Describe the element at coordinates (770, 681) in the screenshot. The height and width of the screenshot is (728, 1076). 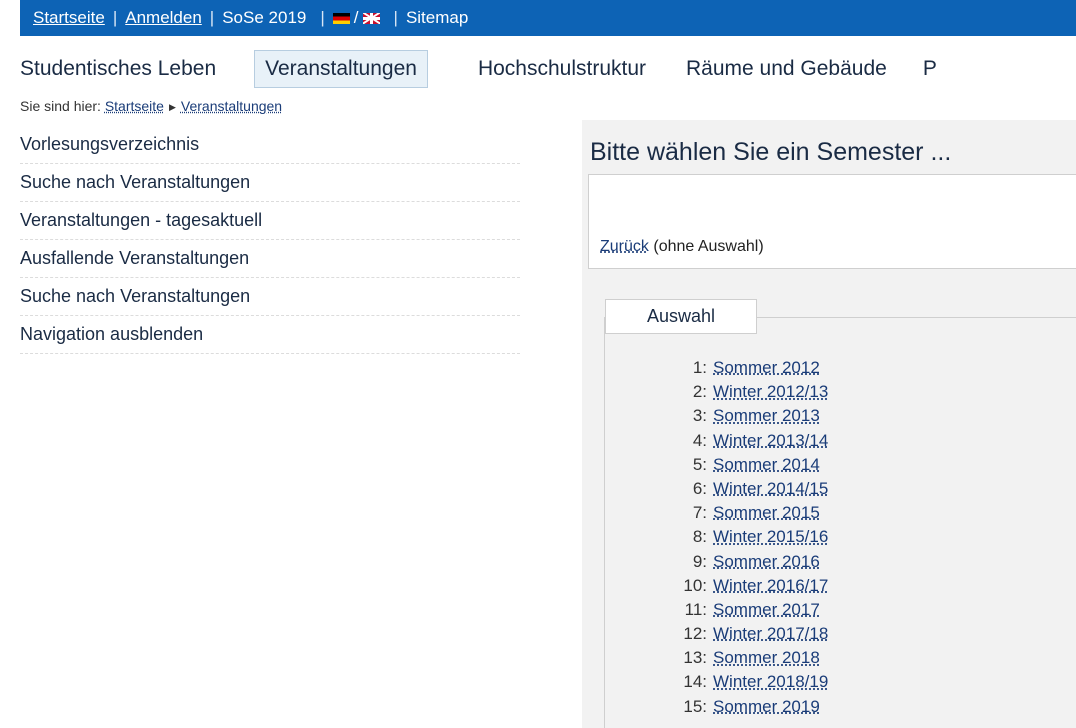
I see `semester-link: Winter 2018/19` at that location.